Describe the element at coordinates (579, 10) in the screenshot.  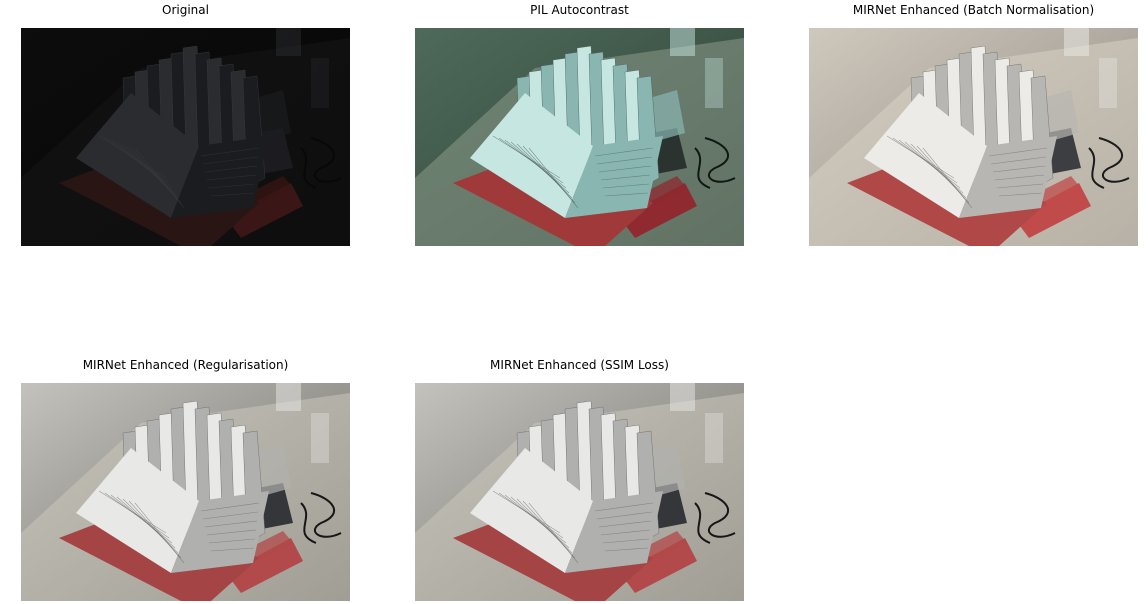
I see `panel-title: PIL Autocontrast` at that location.